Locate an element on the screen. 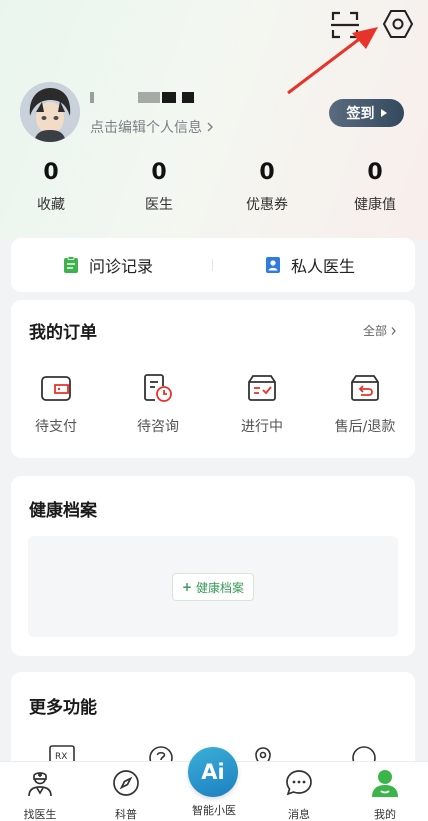  stats-row: 0 收藏 0 医生 0 优惠券 0 健康值 is located at coordinates (214, 188).